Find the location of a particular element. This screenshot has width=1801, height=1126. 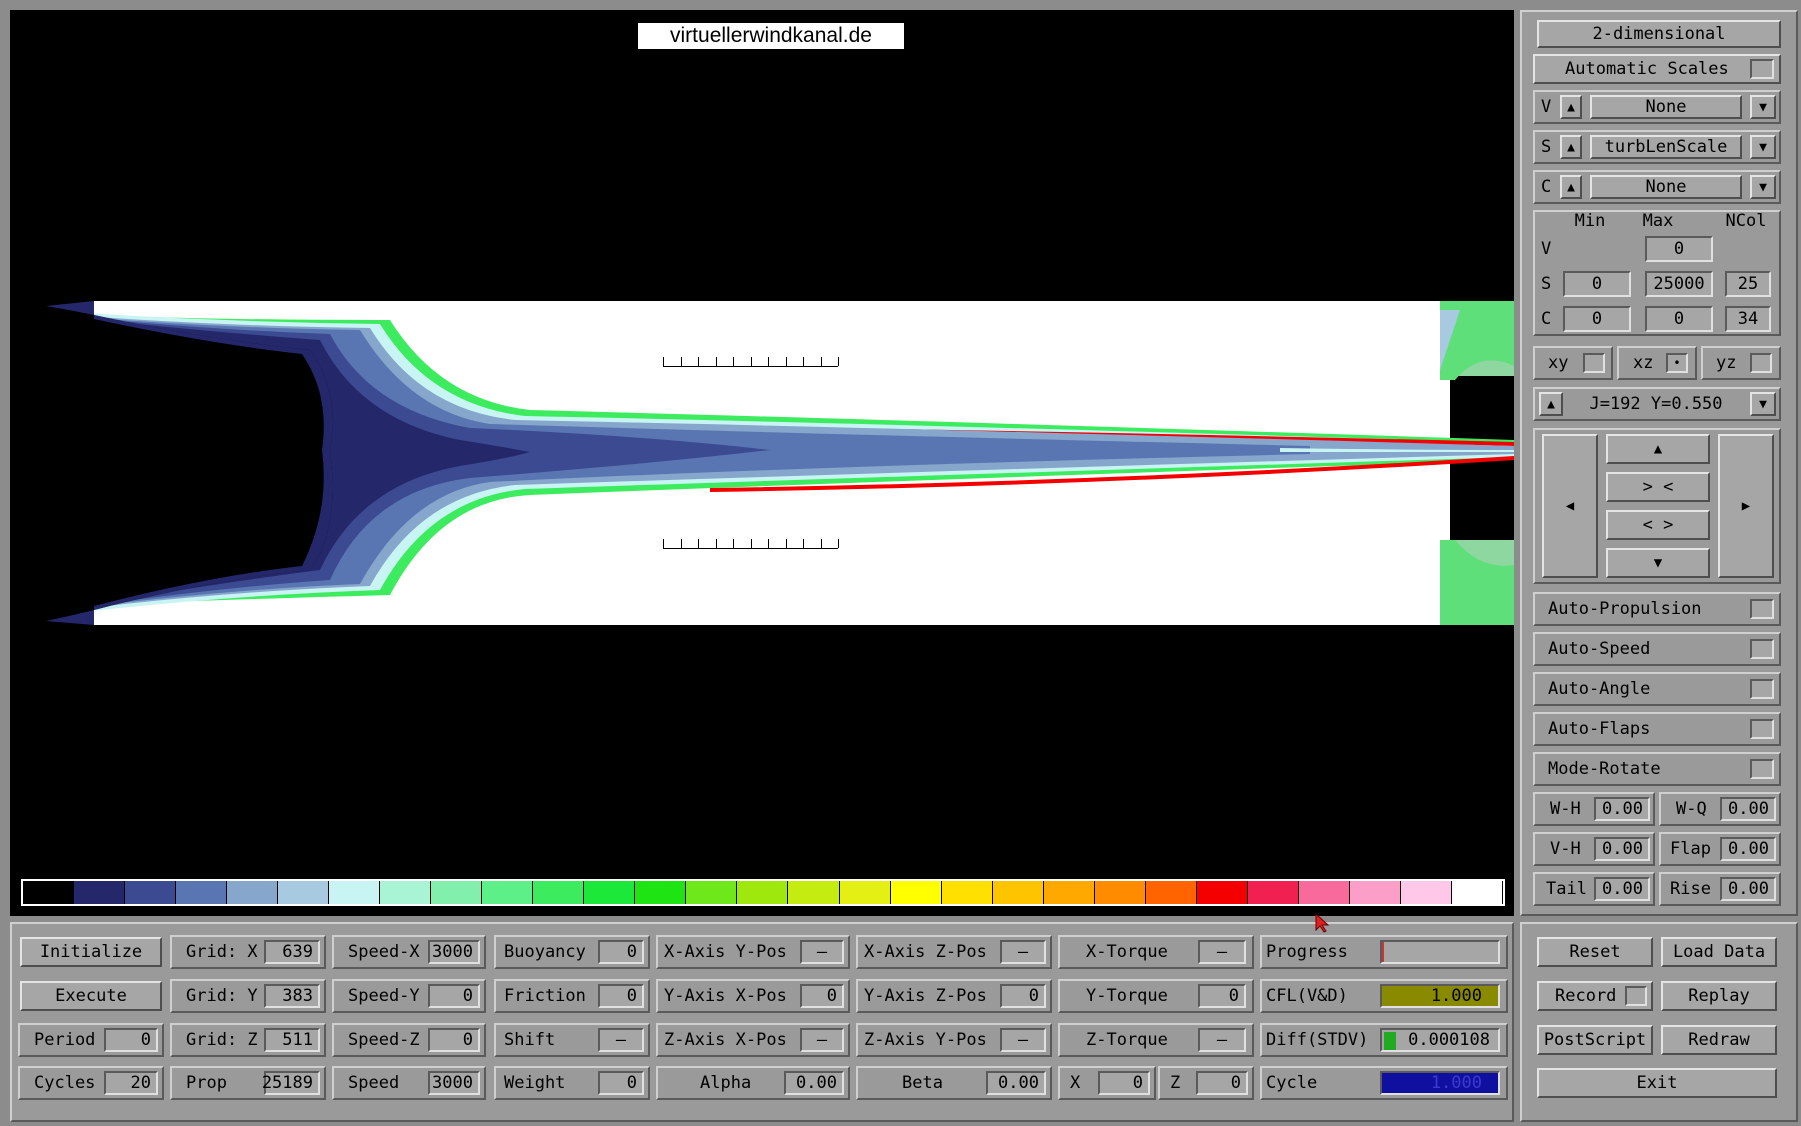

grid-z-field: 511 is located at coordinates (292, 1040).